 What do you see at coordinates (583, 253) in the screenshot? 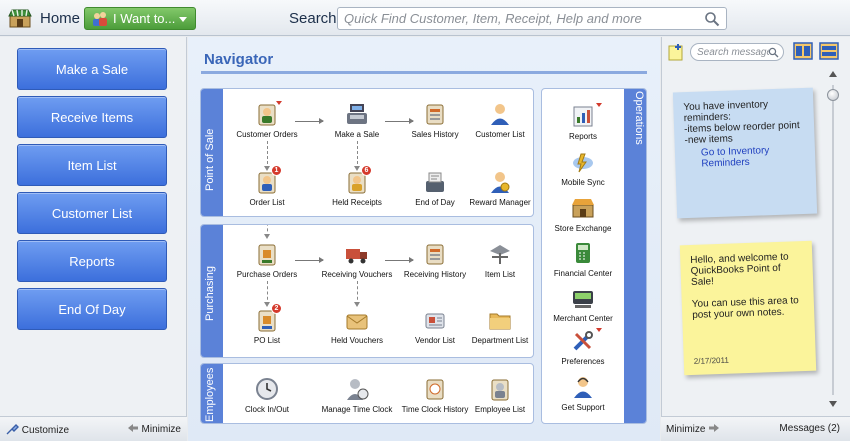
I see `financial-center-icon` at bounding box center [583, 253].